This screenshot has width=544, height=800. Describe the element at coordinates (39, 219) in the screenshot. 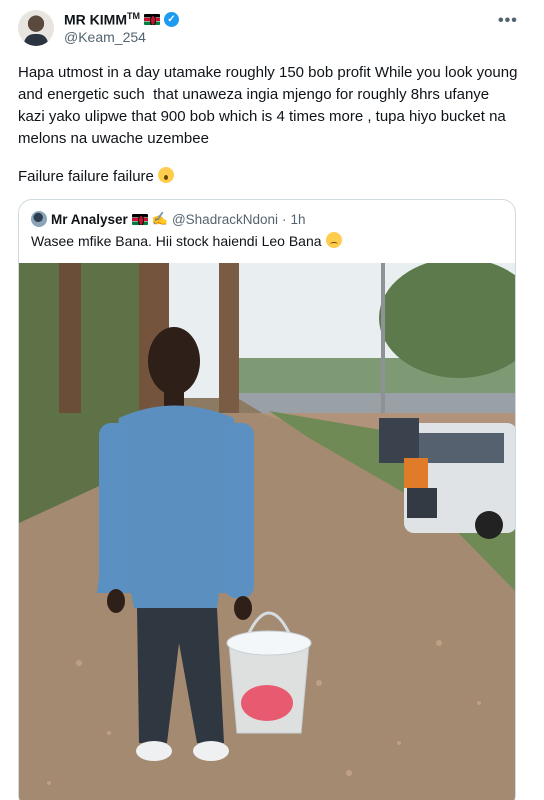

I see `quoted-avatar` at that location.